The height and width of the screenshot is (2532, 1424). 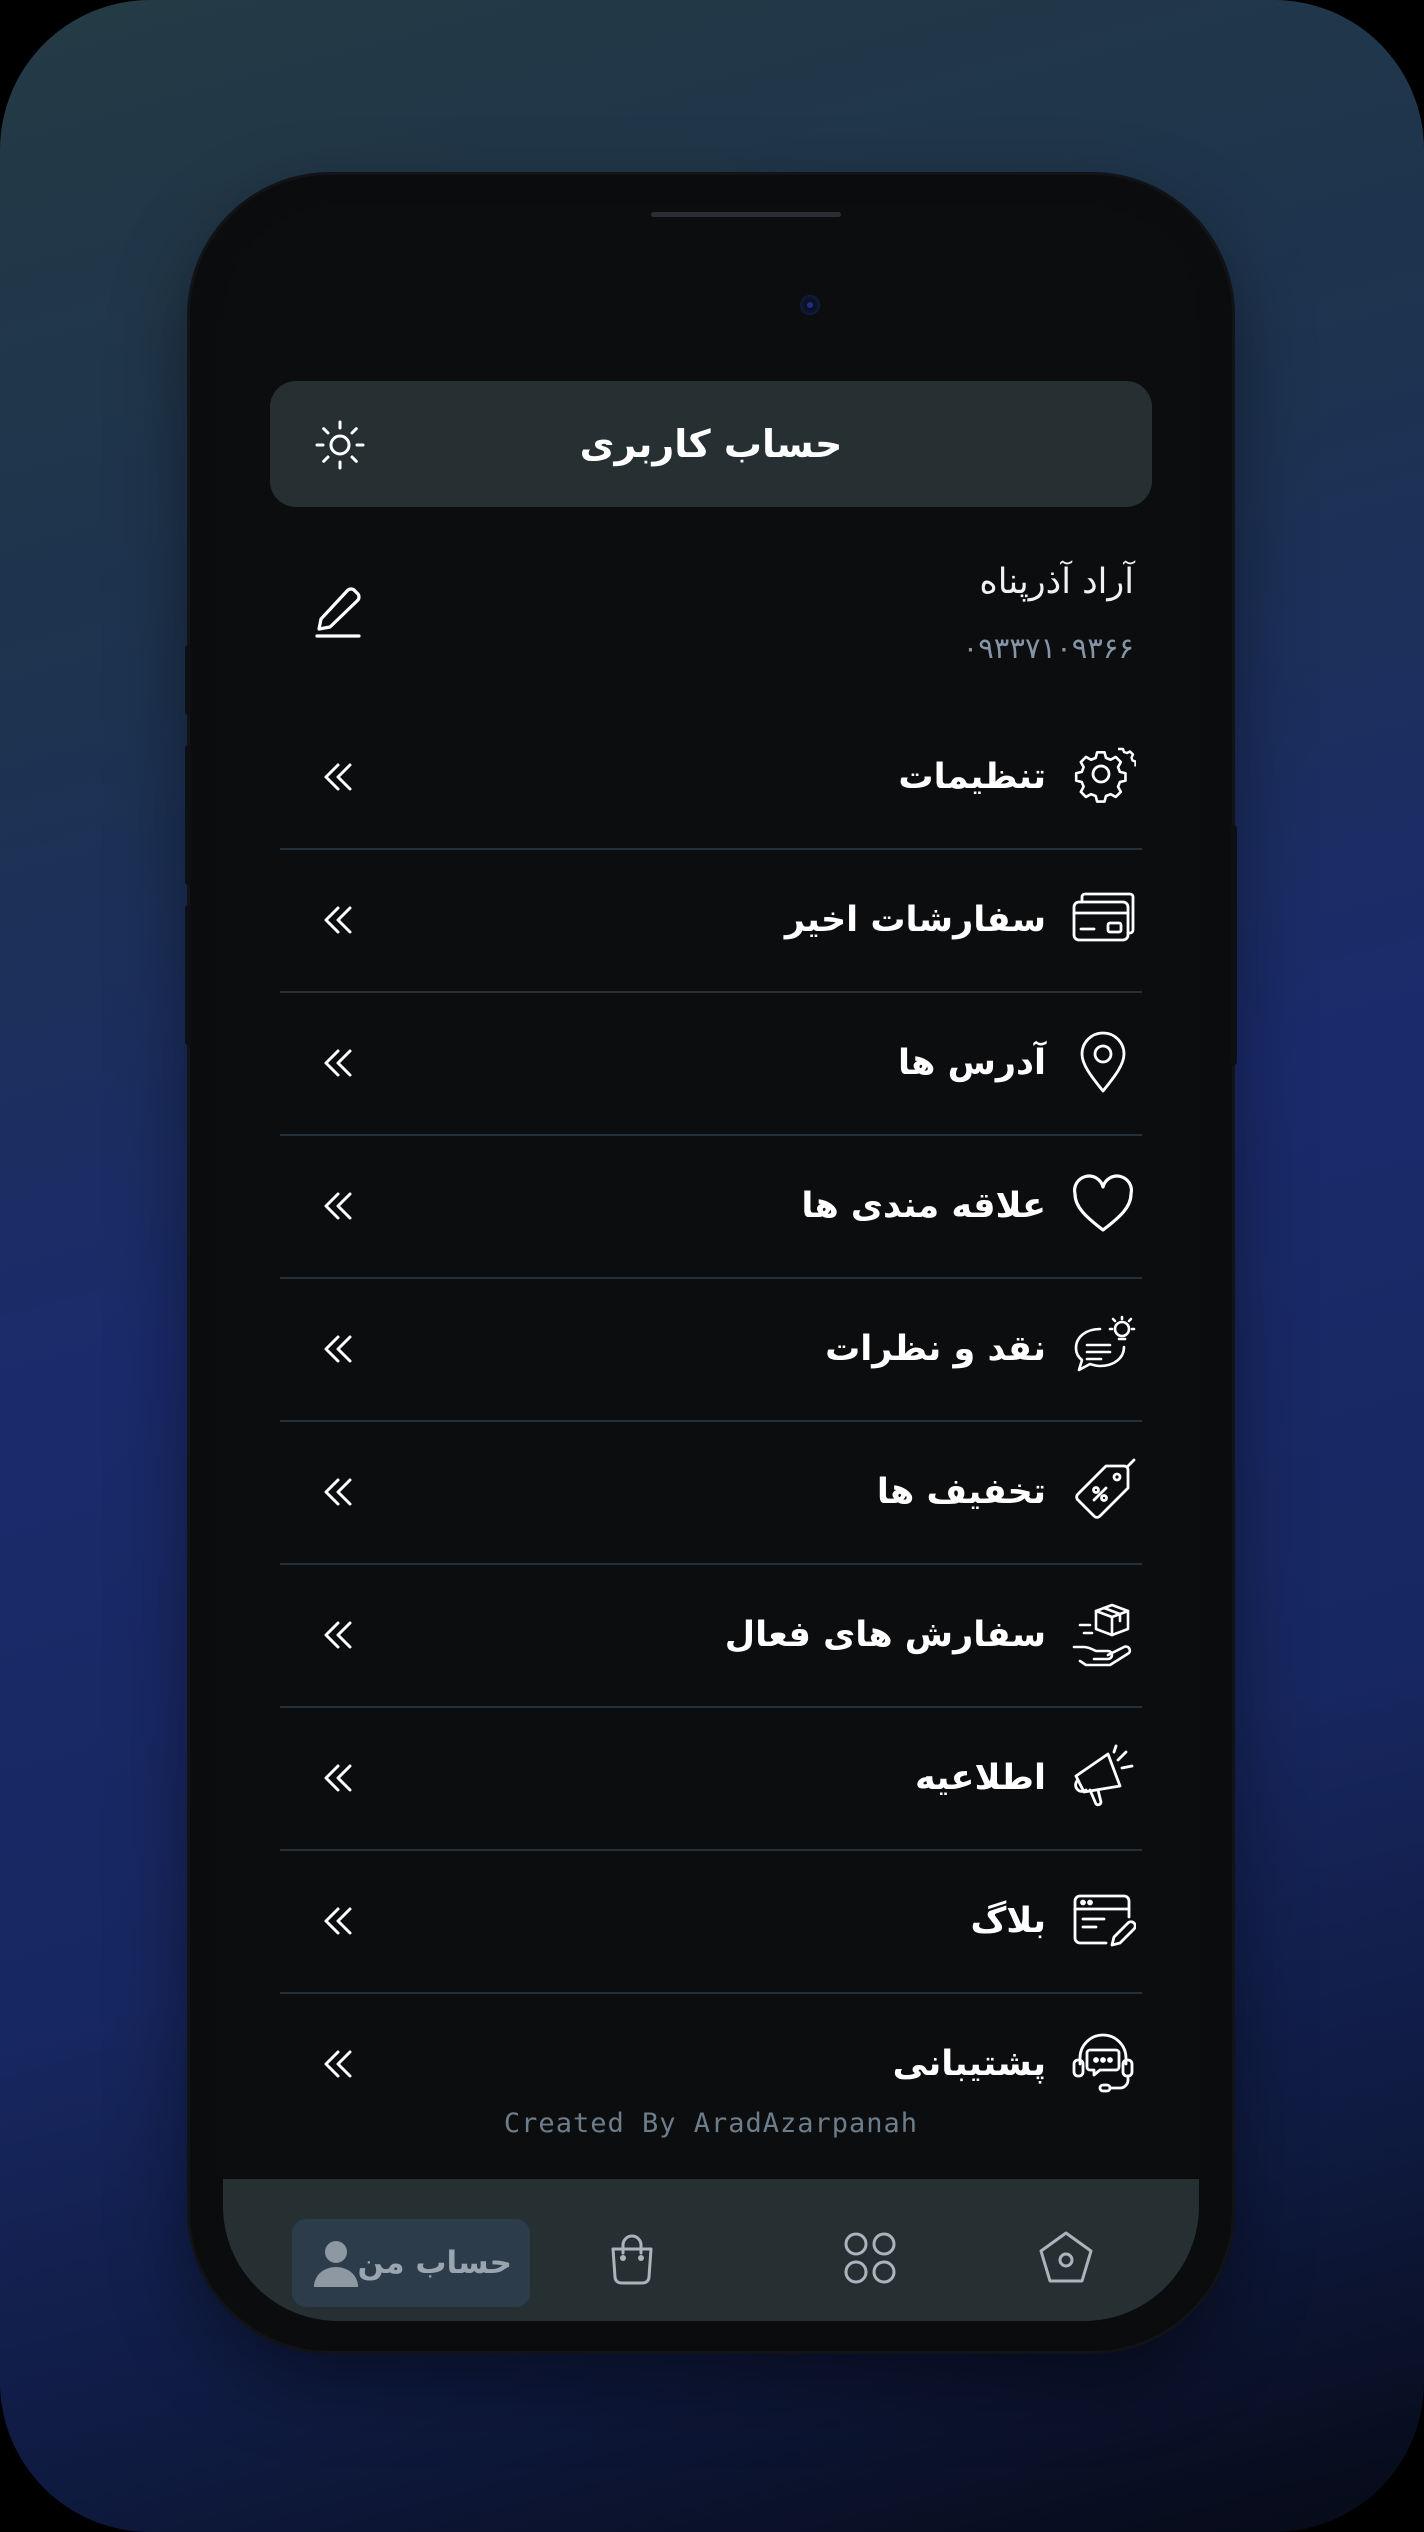 I want to click on bag-icon, so click(x=632, y=2258).